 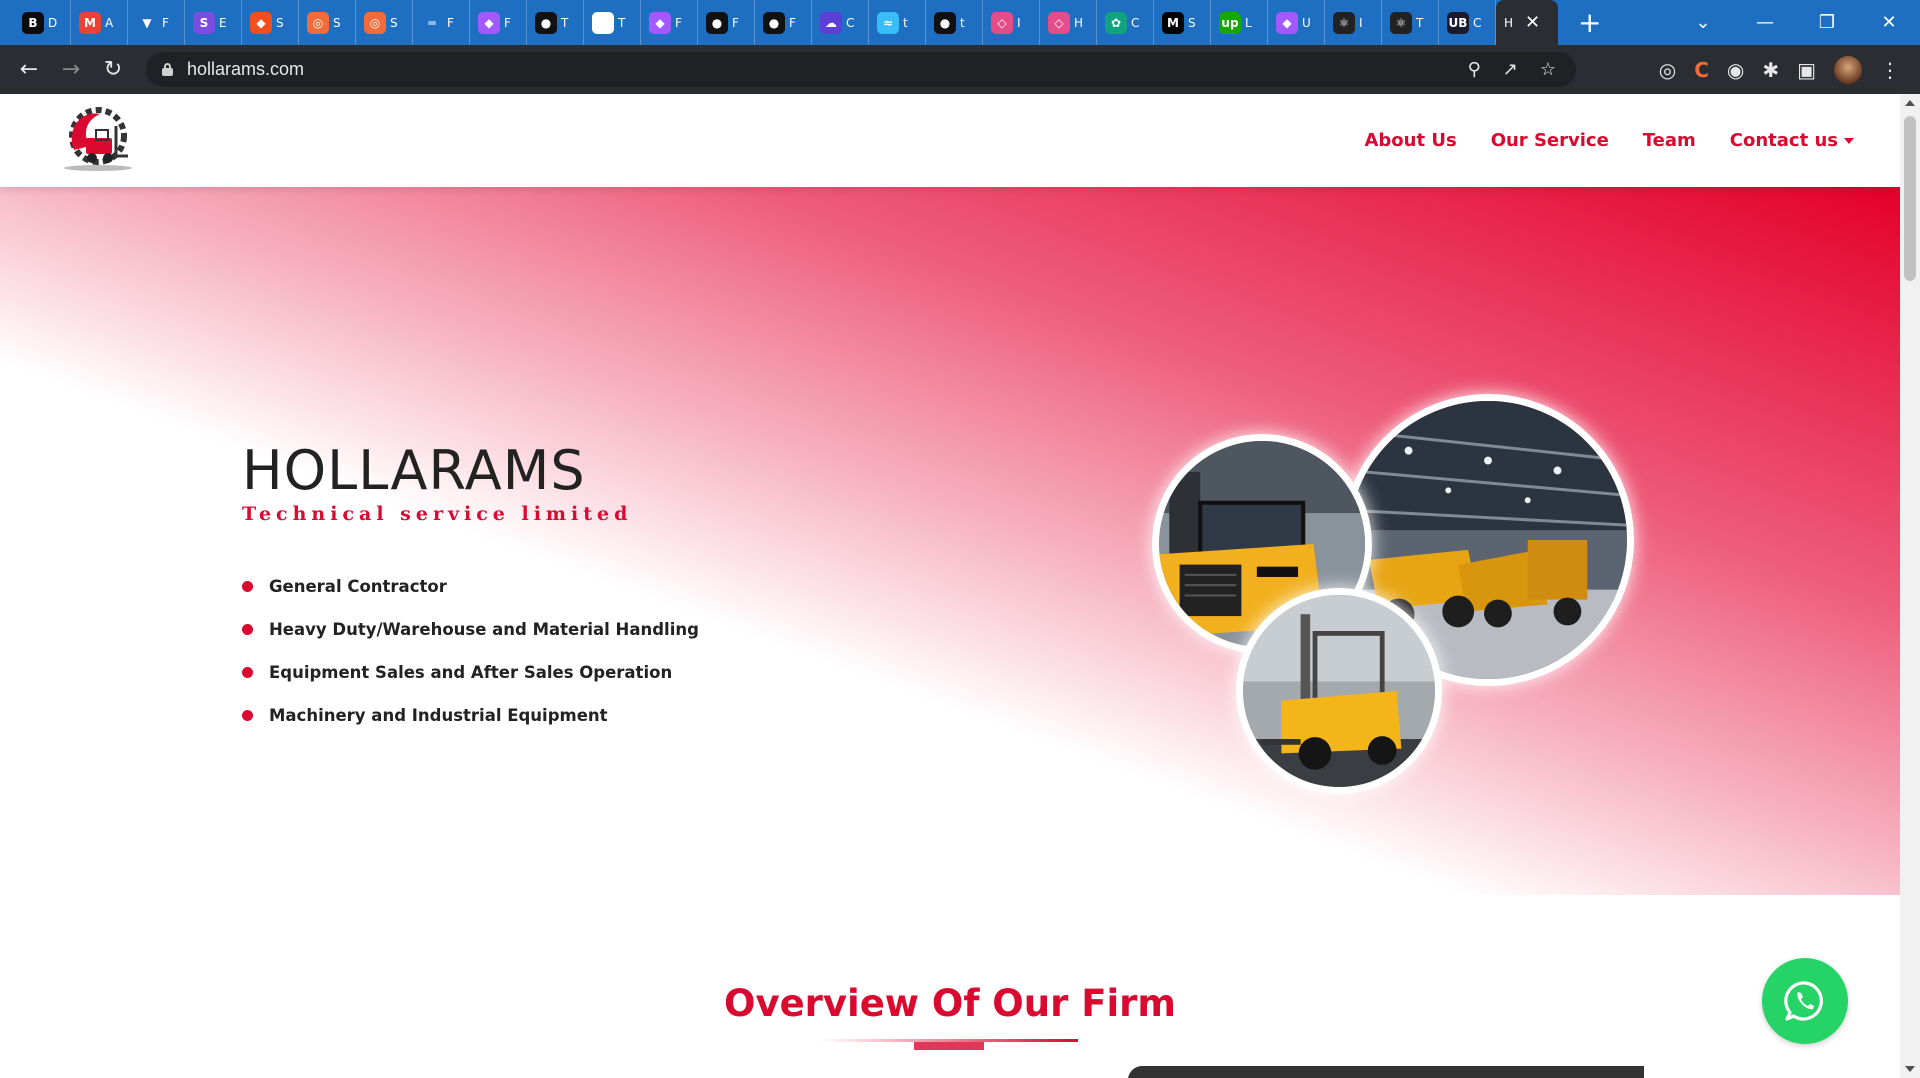 I want to click on browser-tab: ⚛ T, so click(x=1410, y=22).